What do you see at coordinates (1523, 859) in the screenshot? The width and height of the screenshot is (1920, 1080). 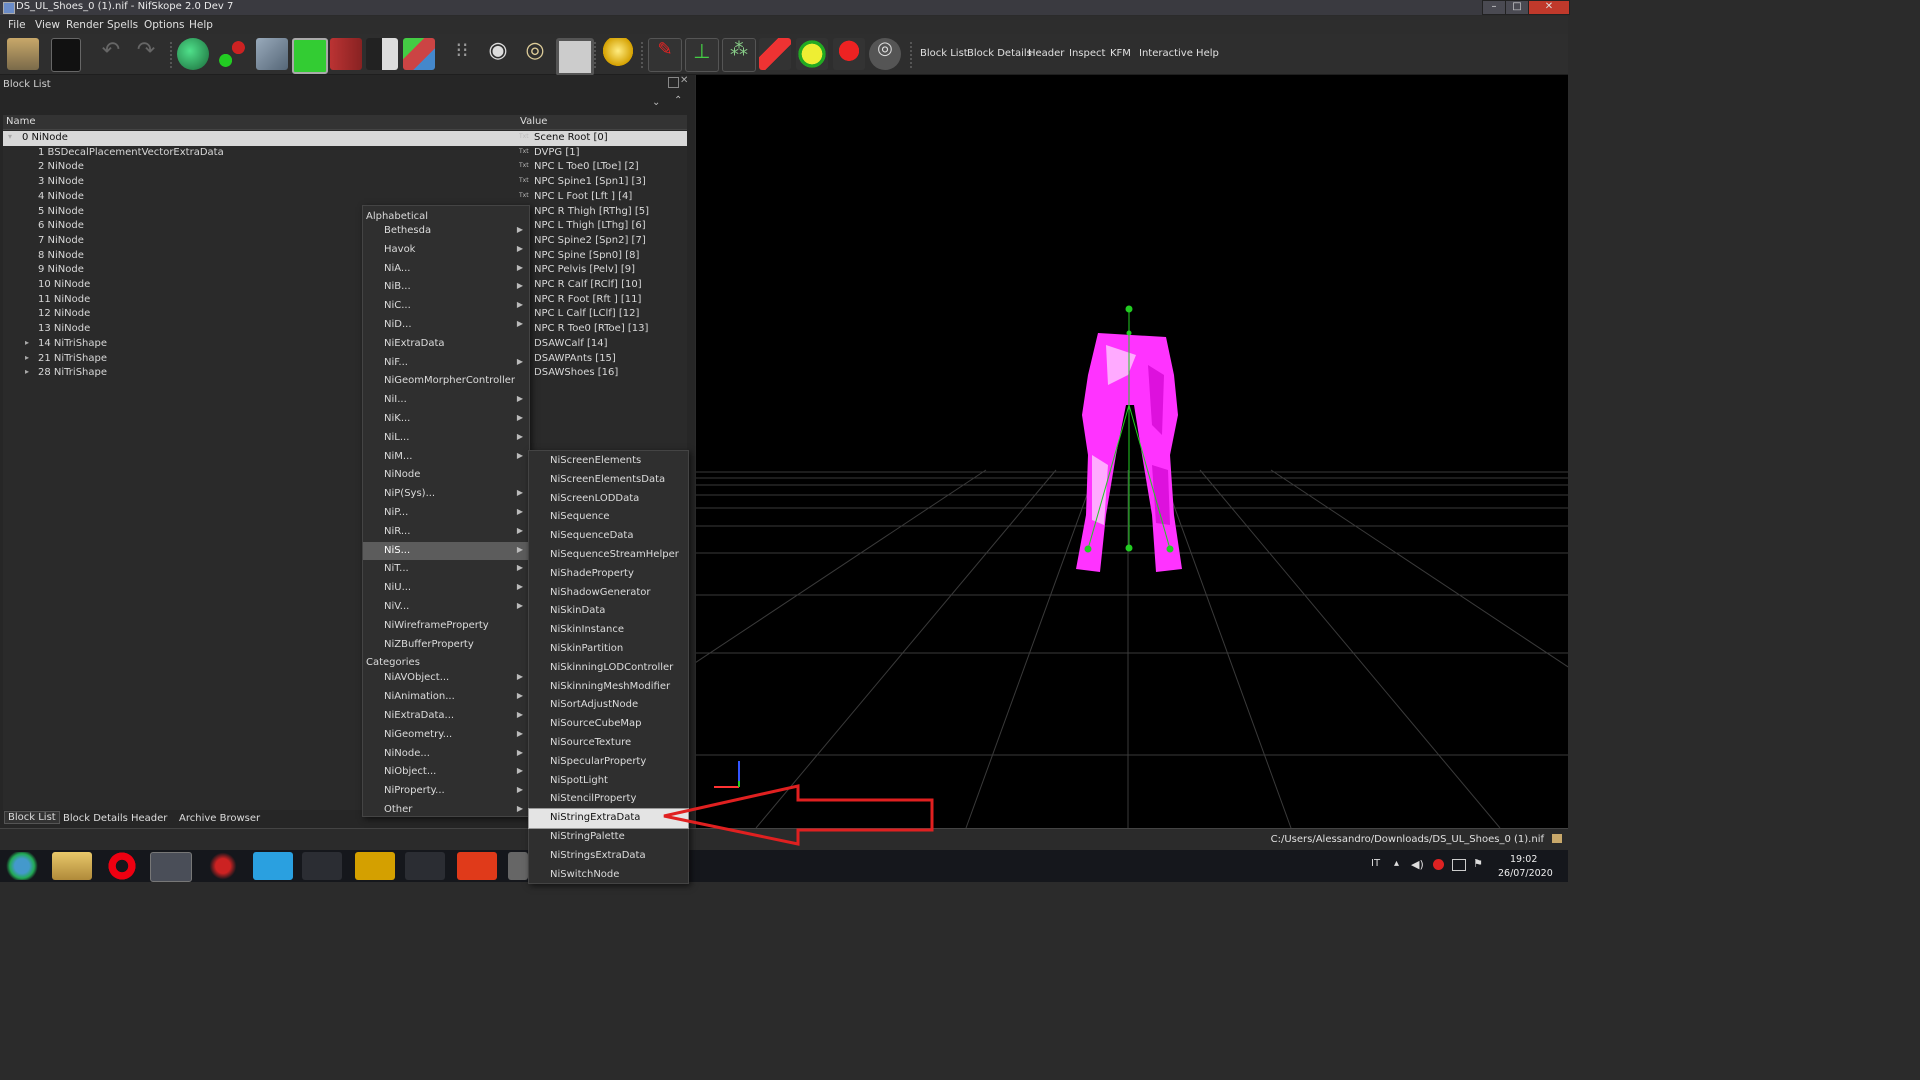 I see `clock-time: 19:02` at bounding box center [1523, 859].